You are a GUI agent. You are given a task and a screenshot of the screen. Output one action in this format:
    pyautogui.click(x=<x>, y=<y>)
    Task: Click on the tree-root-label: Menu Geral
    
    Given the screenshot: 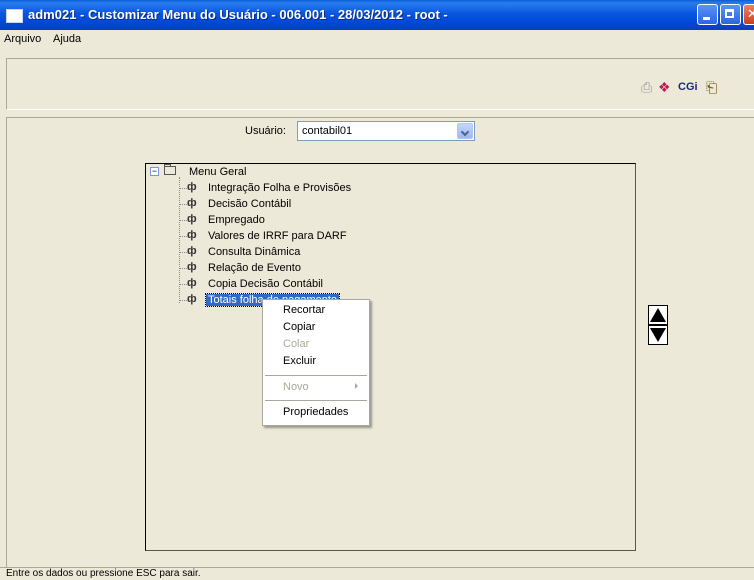 What is the action you would take?
    pyautogui.click(x=217, y=172)
    